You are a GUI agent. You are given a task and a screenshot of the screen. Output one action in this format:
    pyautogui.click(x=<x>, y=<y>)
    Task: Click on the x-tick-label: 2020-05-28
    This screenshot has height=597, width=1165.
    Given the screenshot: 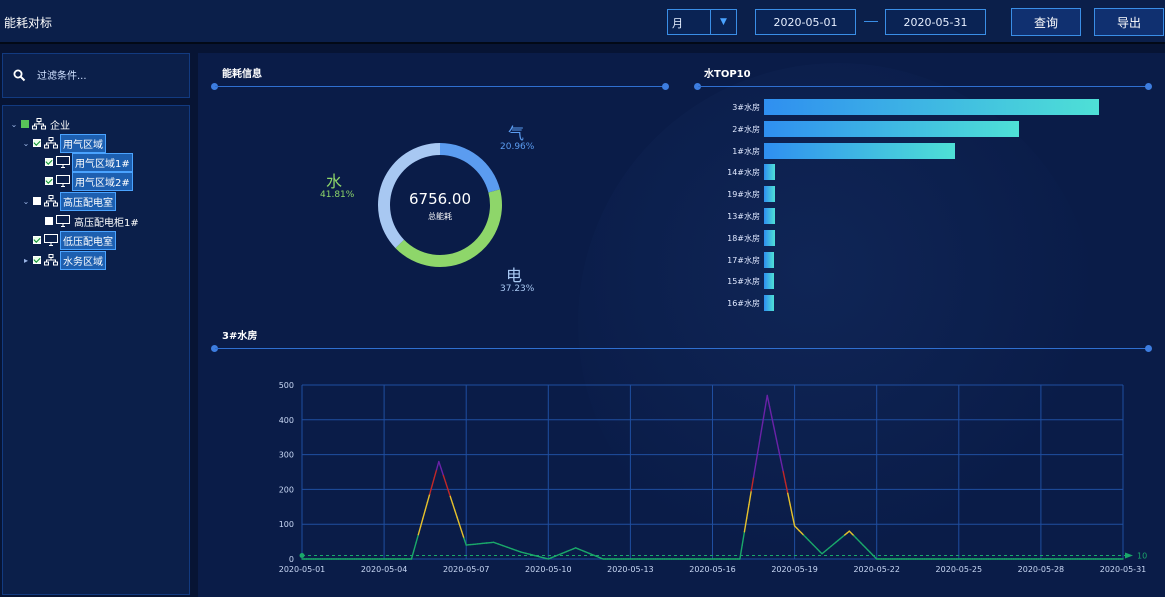 What is the action you would take?
    pyautogui.click(x=1041, y=569)
    